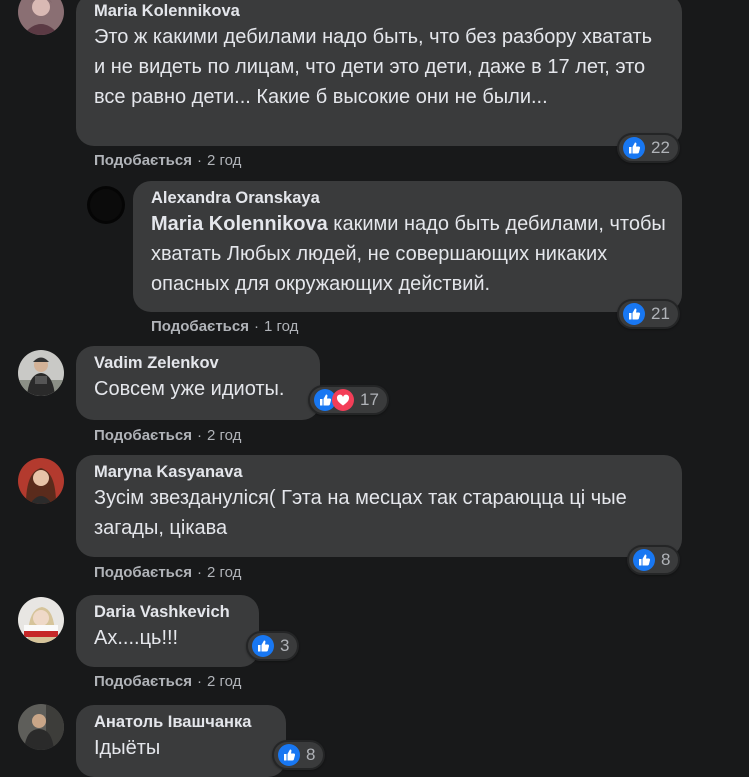 The height and width of the screenshot is (777, 749). What do you see at coordinates (648, 148) in the screenshot?
I see `reaction-summary: 22` at bounding box center [648, 148].